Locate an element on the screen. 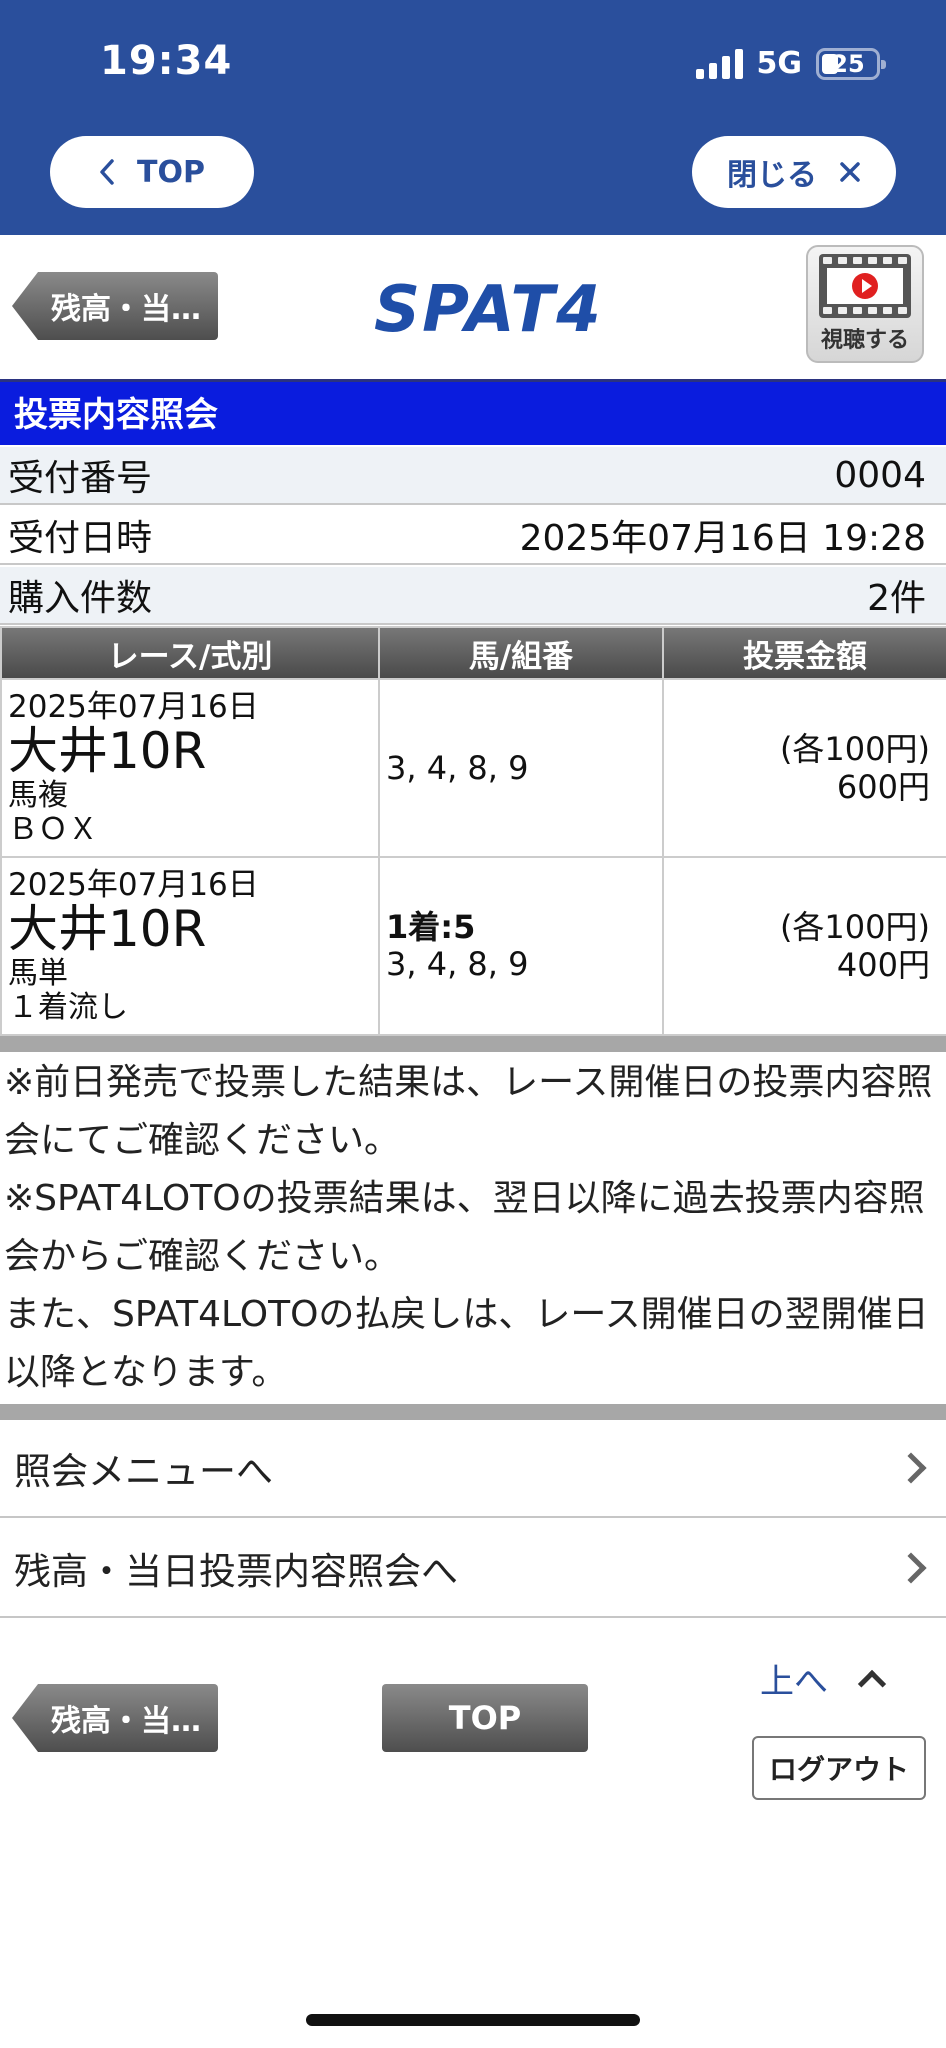 The image size is (946, 2048). inquiry-menu-link: 照会メニューへ is located at coordinates (473, 1469).